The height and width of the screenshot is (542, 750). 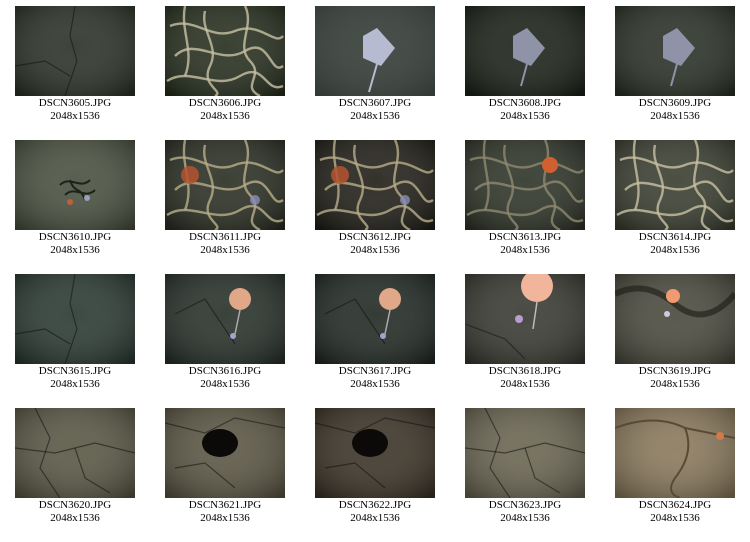 I want to click on thumbnail-filename: DSCN3618.JPG, so click(x=525, y=371).